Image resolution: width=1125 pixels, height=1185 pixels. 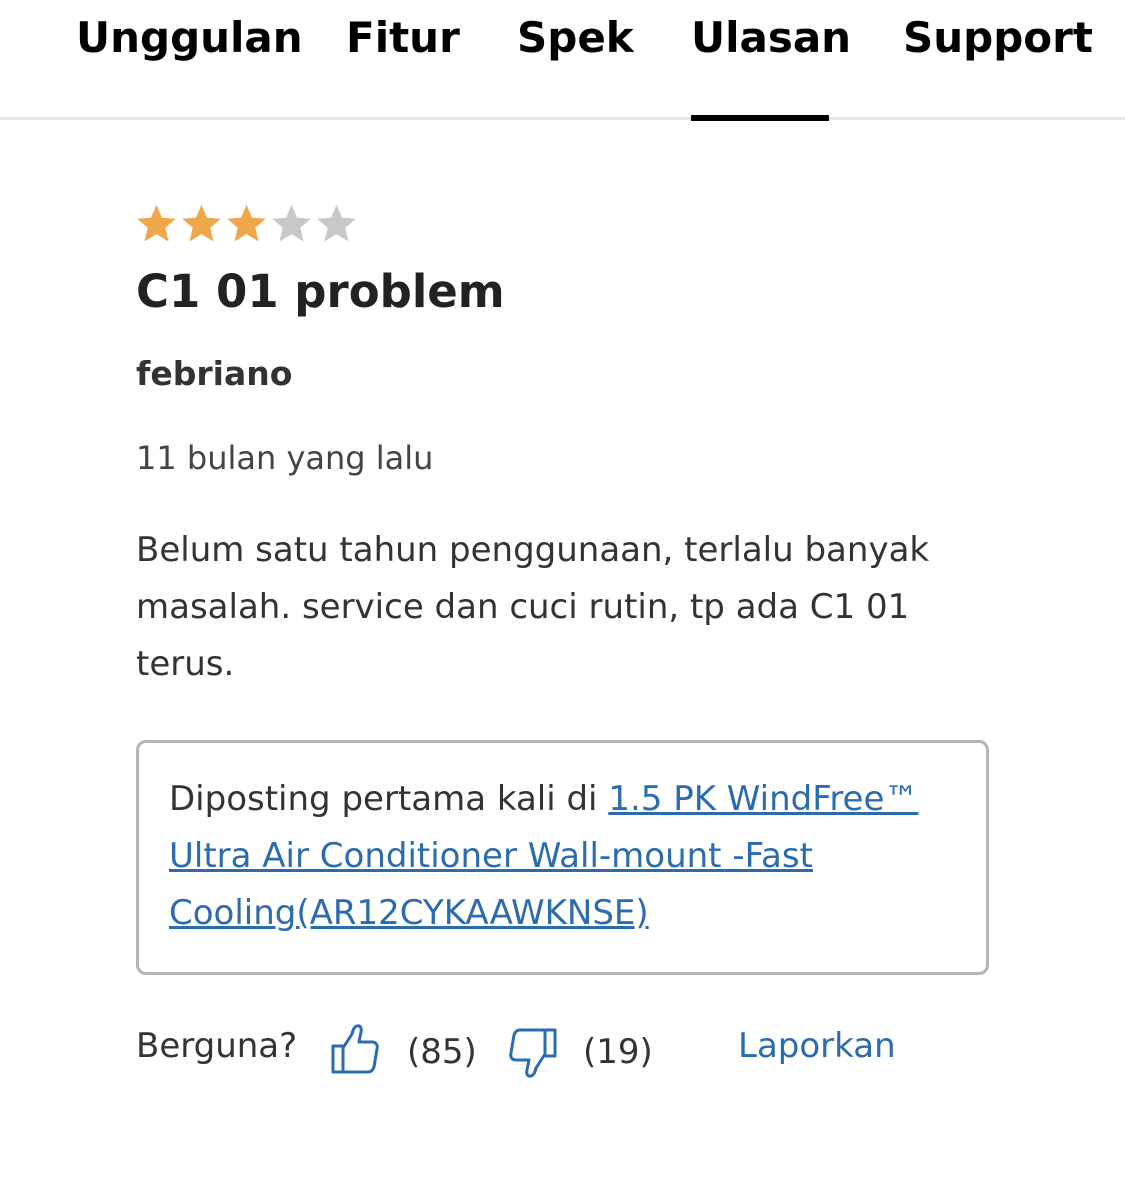 What do you see at coordinates (189, 38) in the screenshot?
I see `tab-unggulan: Unggulan` at bounding box center [189, 38].